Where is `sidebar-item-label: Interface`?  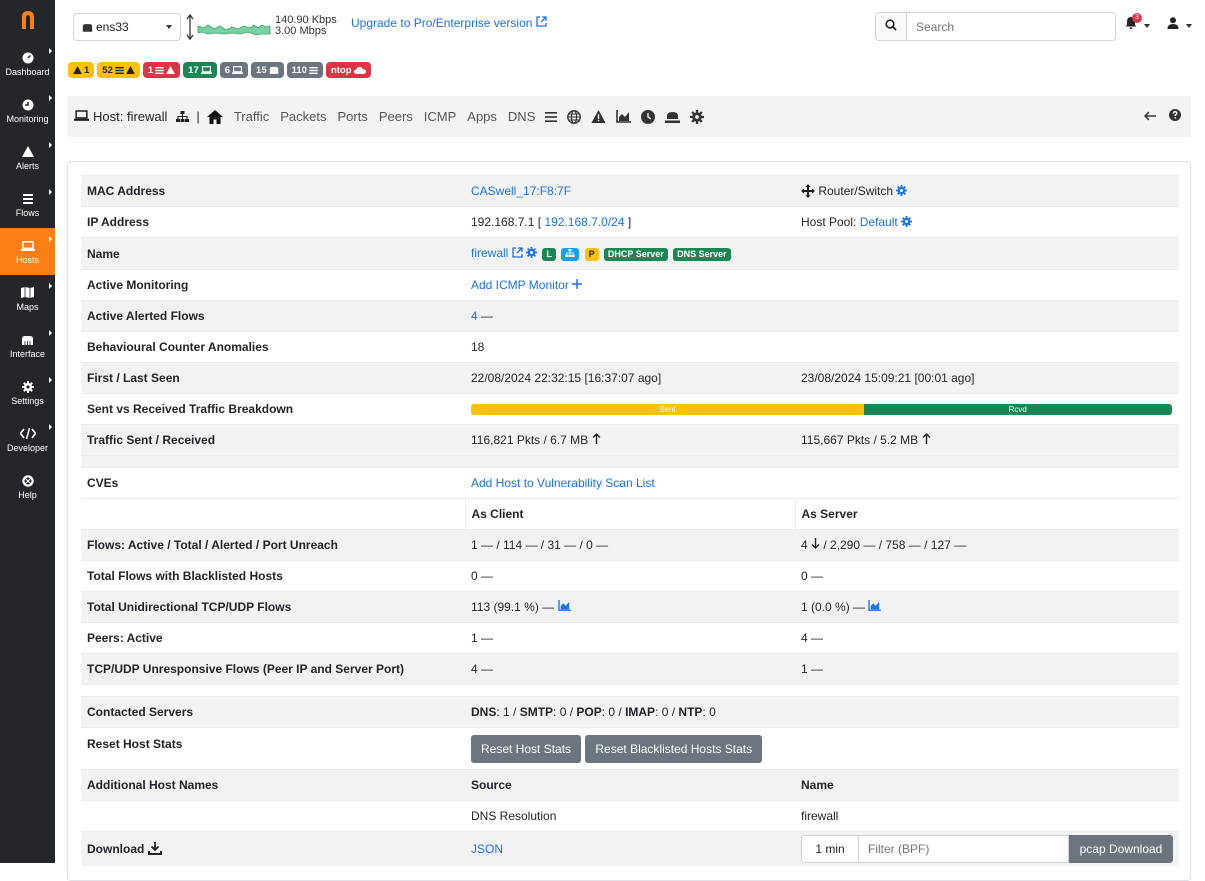 sidebar-item-label: Interface is located at coordinates (27, 353).